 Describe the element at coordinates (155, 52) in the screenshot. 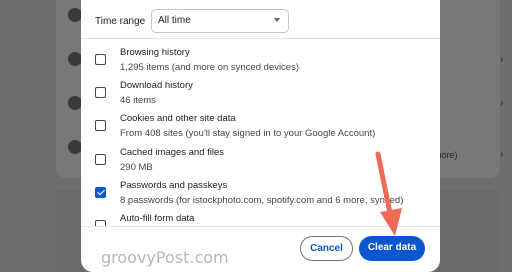

I see `option-title: Browsing history` at that location.